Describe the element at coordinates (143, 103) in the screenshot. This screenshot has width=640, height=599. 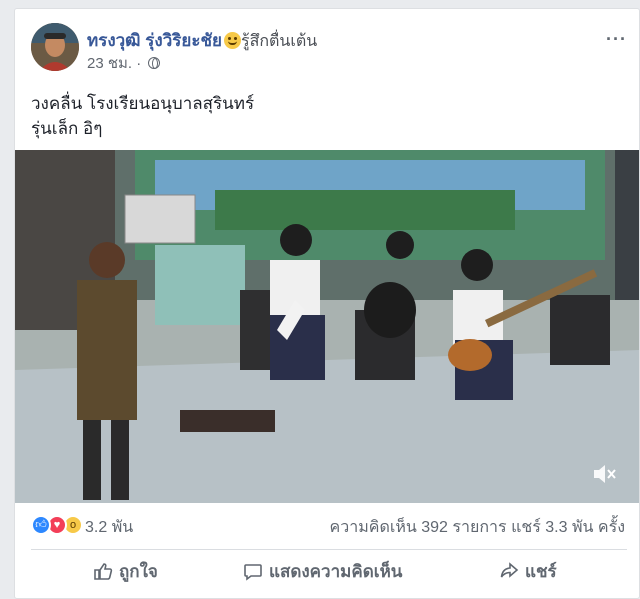
I see `post-text-line: วงคลื่น โรงเรียนอนุบาลสุรินทร์` at that location.